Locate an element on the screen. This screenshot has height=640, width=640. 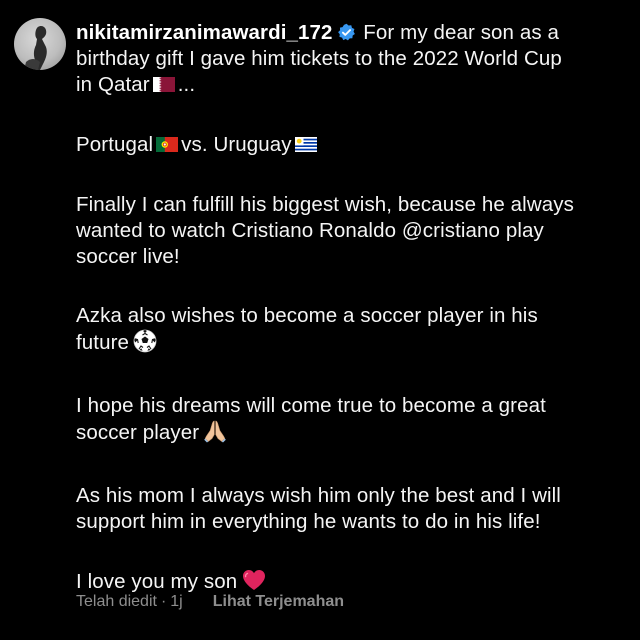
uruguay-flag-icon is located at coordinates (305, 146).